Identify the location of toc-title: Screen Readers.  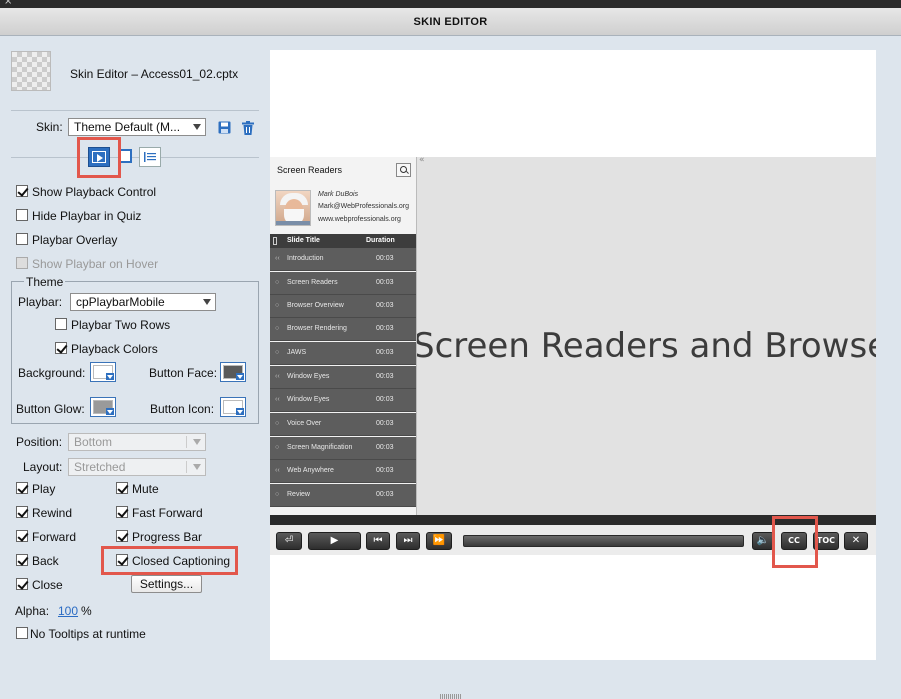
(310, 170).